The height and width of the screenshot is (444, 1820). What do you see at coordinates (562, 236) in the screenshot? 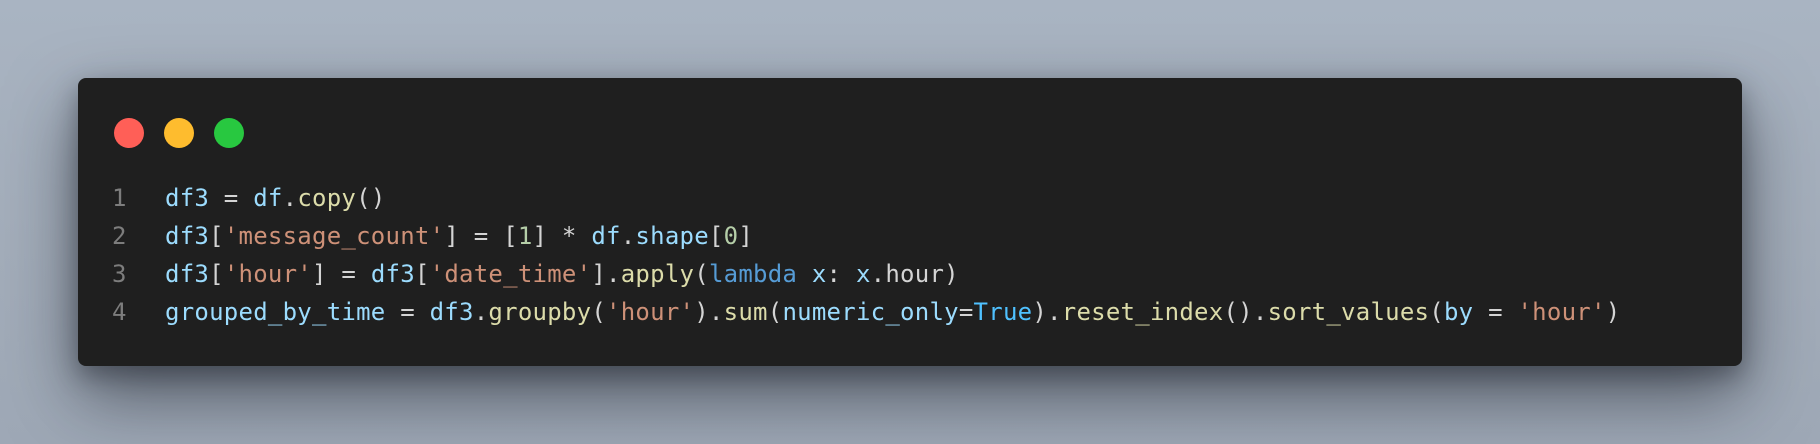
I see `code-token-plain: ] *` at bounding box center [562, 236].